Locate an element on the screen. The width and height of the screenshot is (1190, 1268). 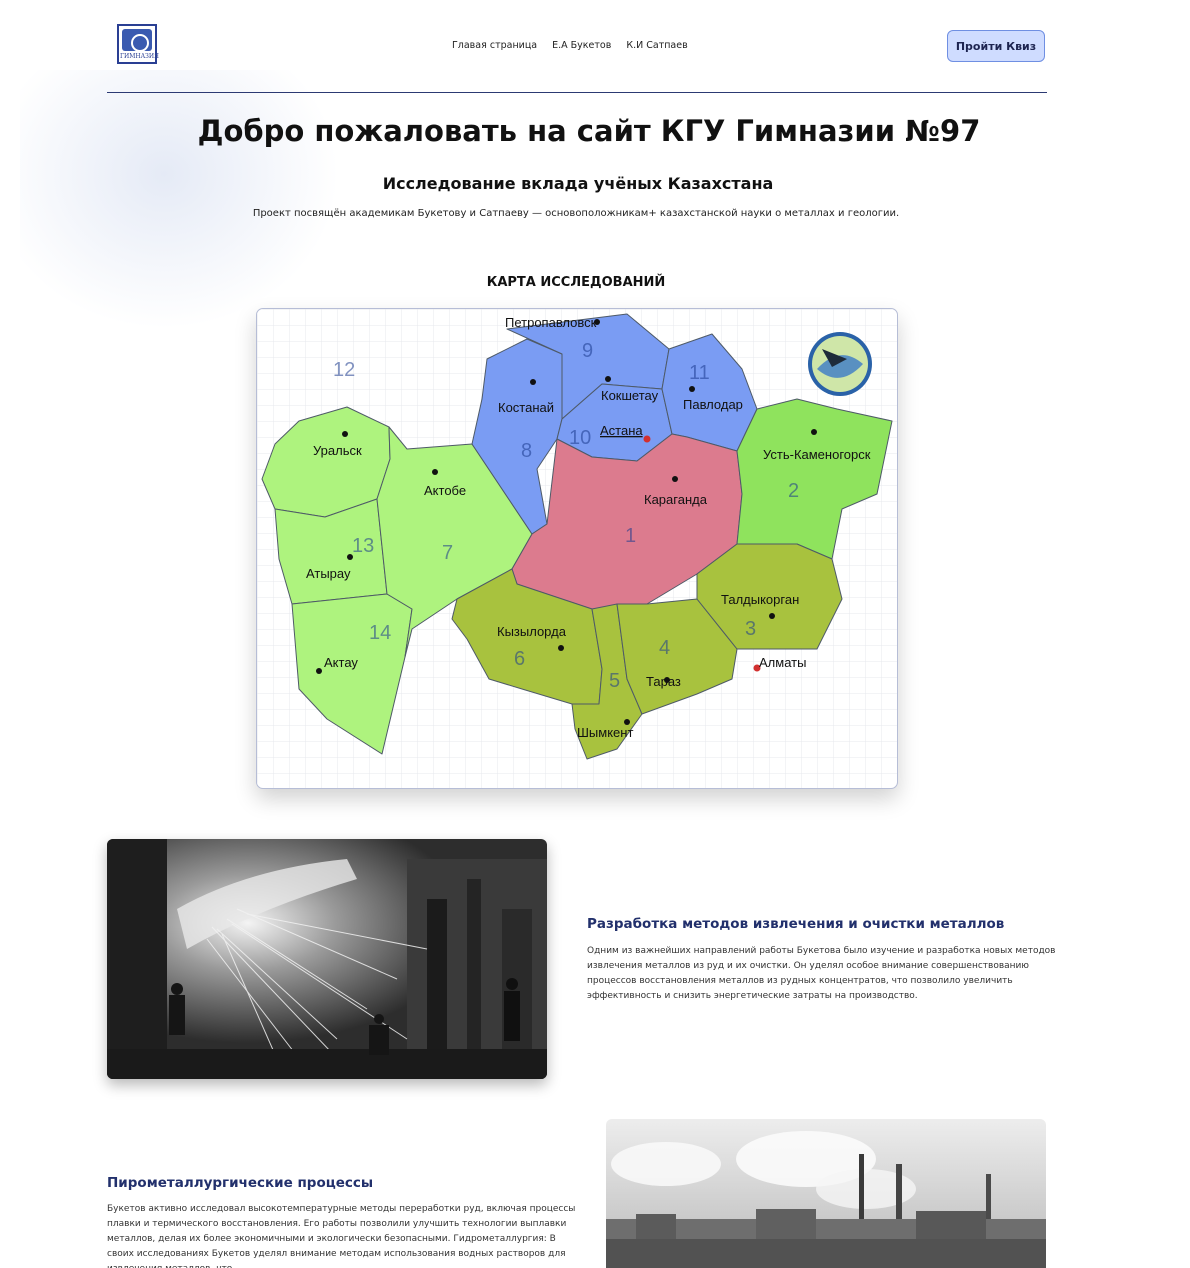
metallurgy-photo is located at coordinates (327, 959).